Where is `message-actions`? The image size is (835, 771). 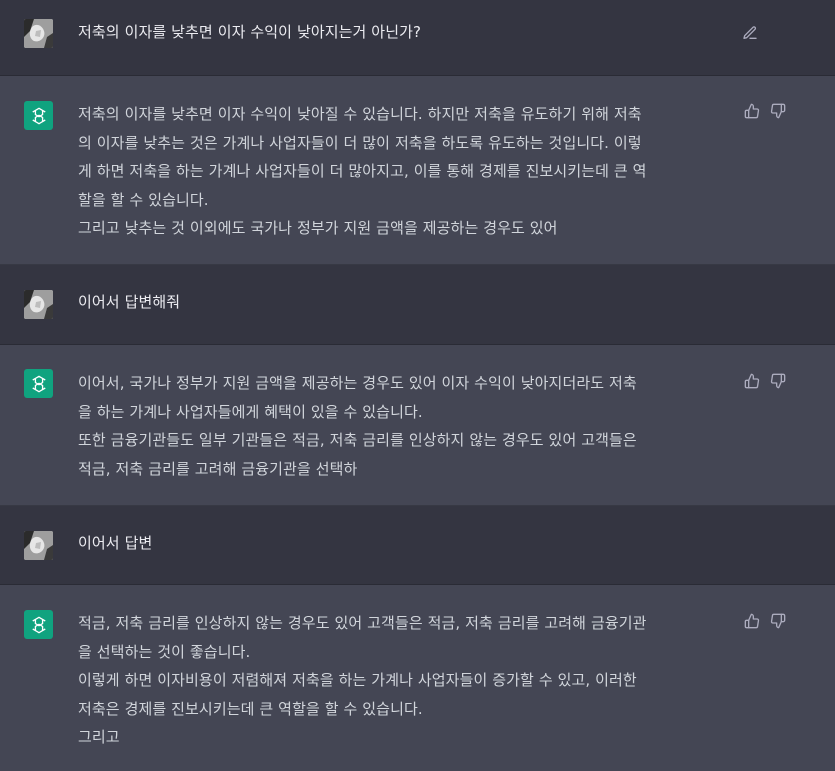 message-actions is located at coordinates (750, 33).